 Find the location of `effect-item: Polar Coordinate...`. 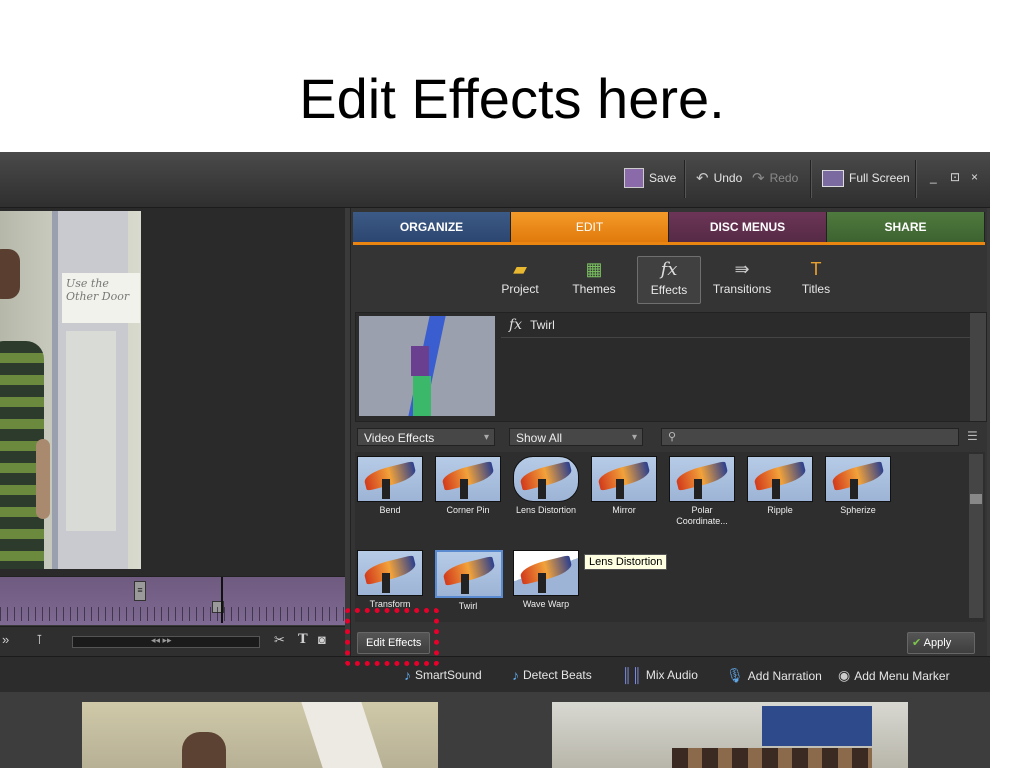

effect-item: Polar Coordinate... is located at coordinates (702, 491).